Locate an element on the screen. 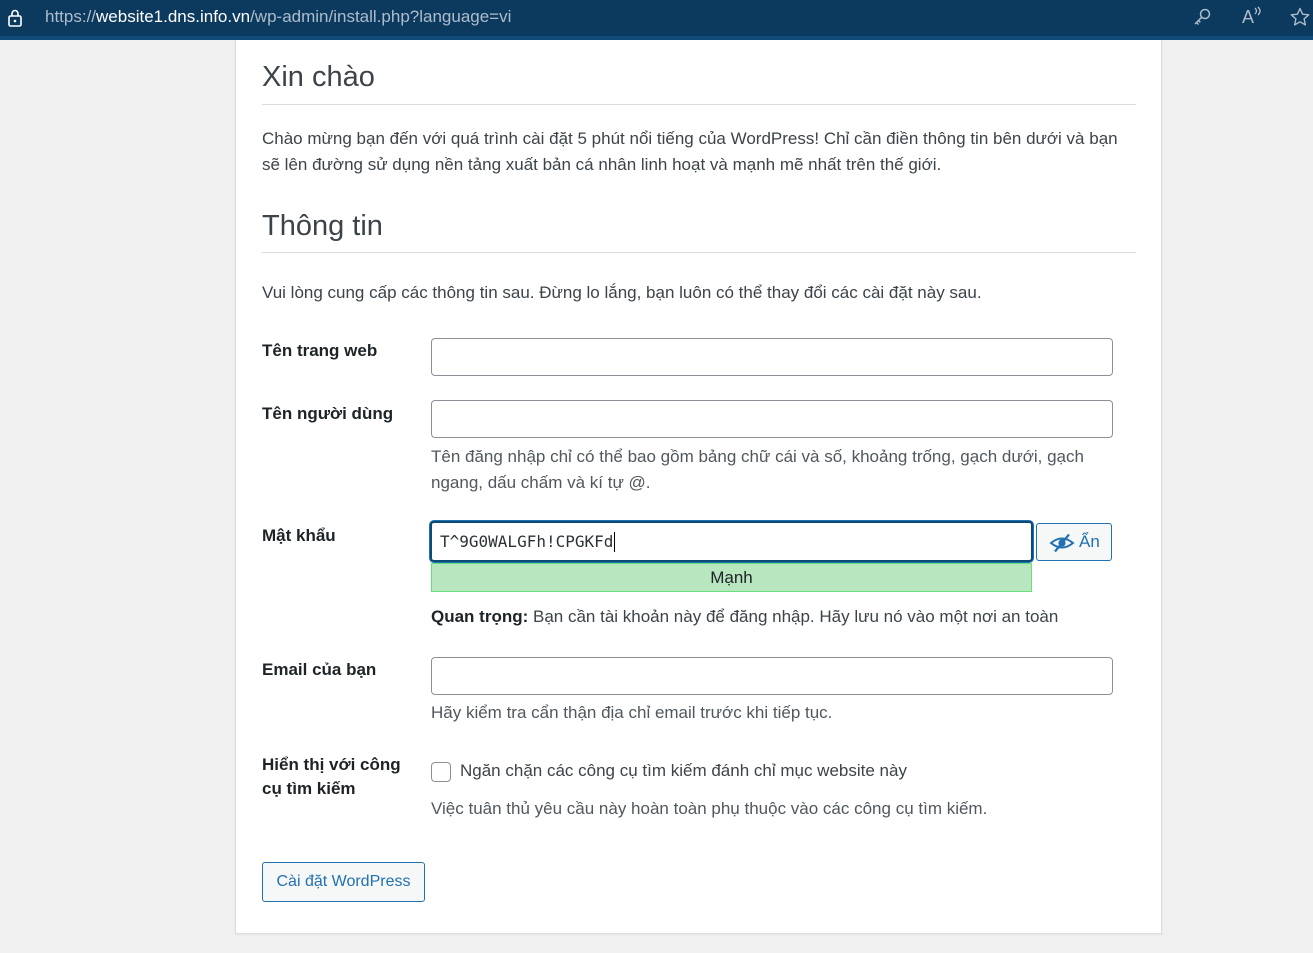  hide-password-button: Ẩn is located at coordinates (1074, 542).